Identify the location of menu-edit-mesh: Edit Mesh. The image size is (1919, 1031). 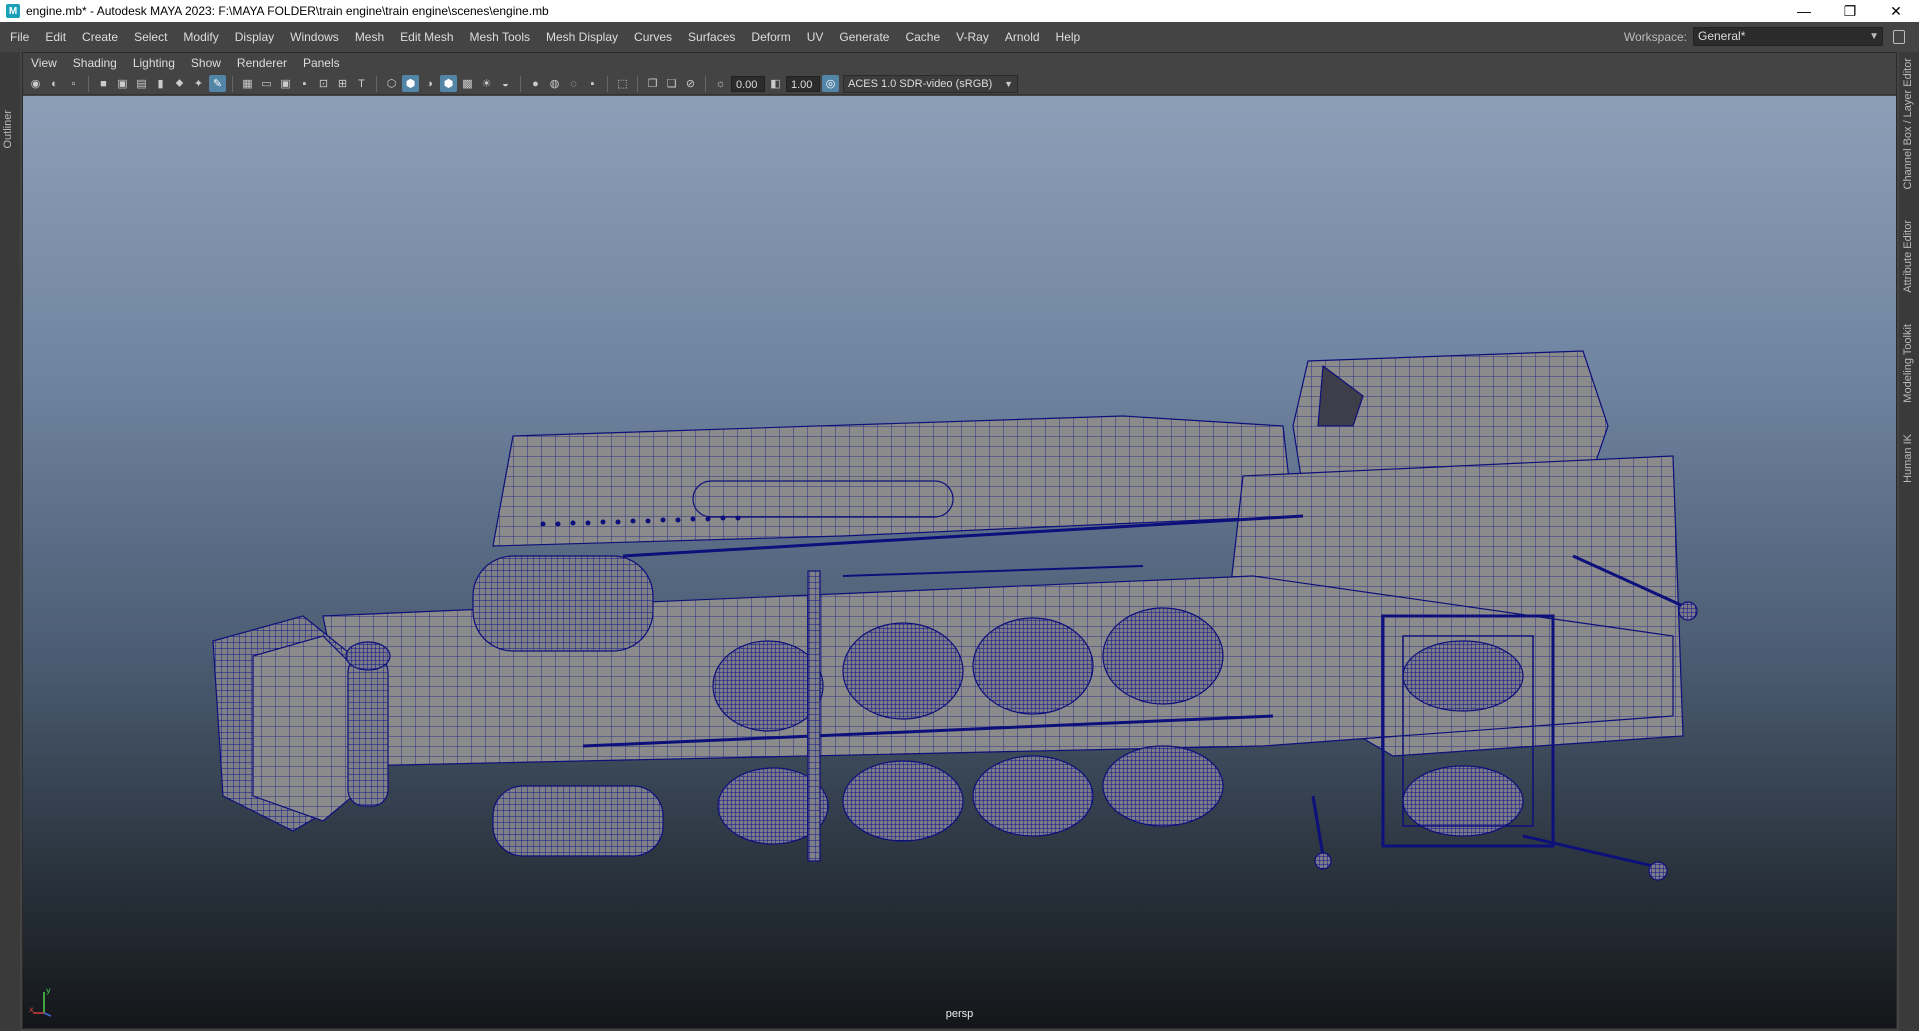
(426, 37).